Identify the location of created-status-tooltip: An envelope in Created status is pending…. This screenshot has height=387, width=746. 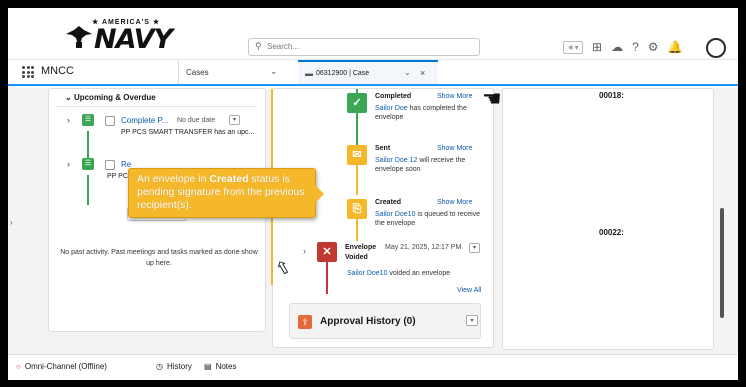
(226, 193).